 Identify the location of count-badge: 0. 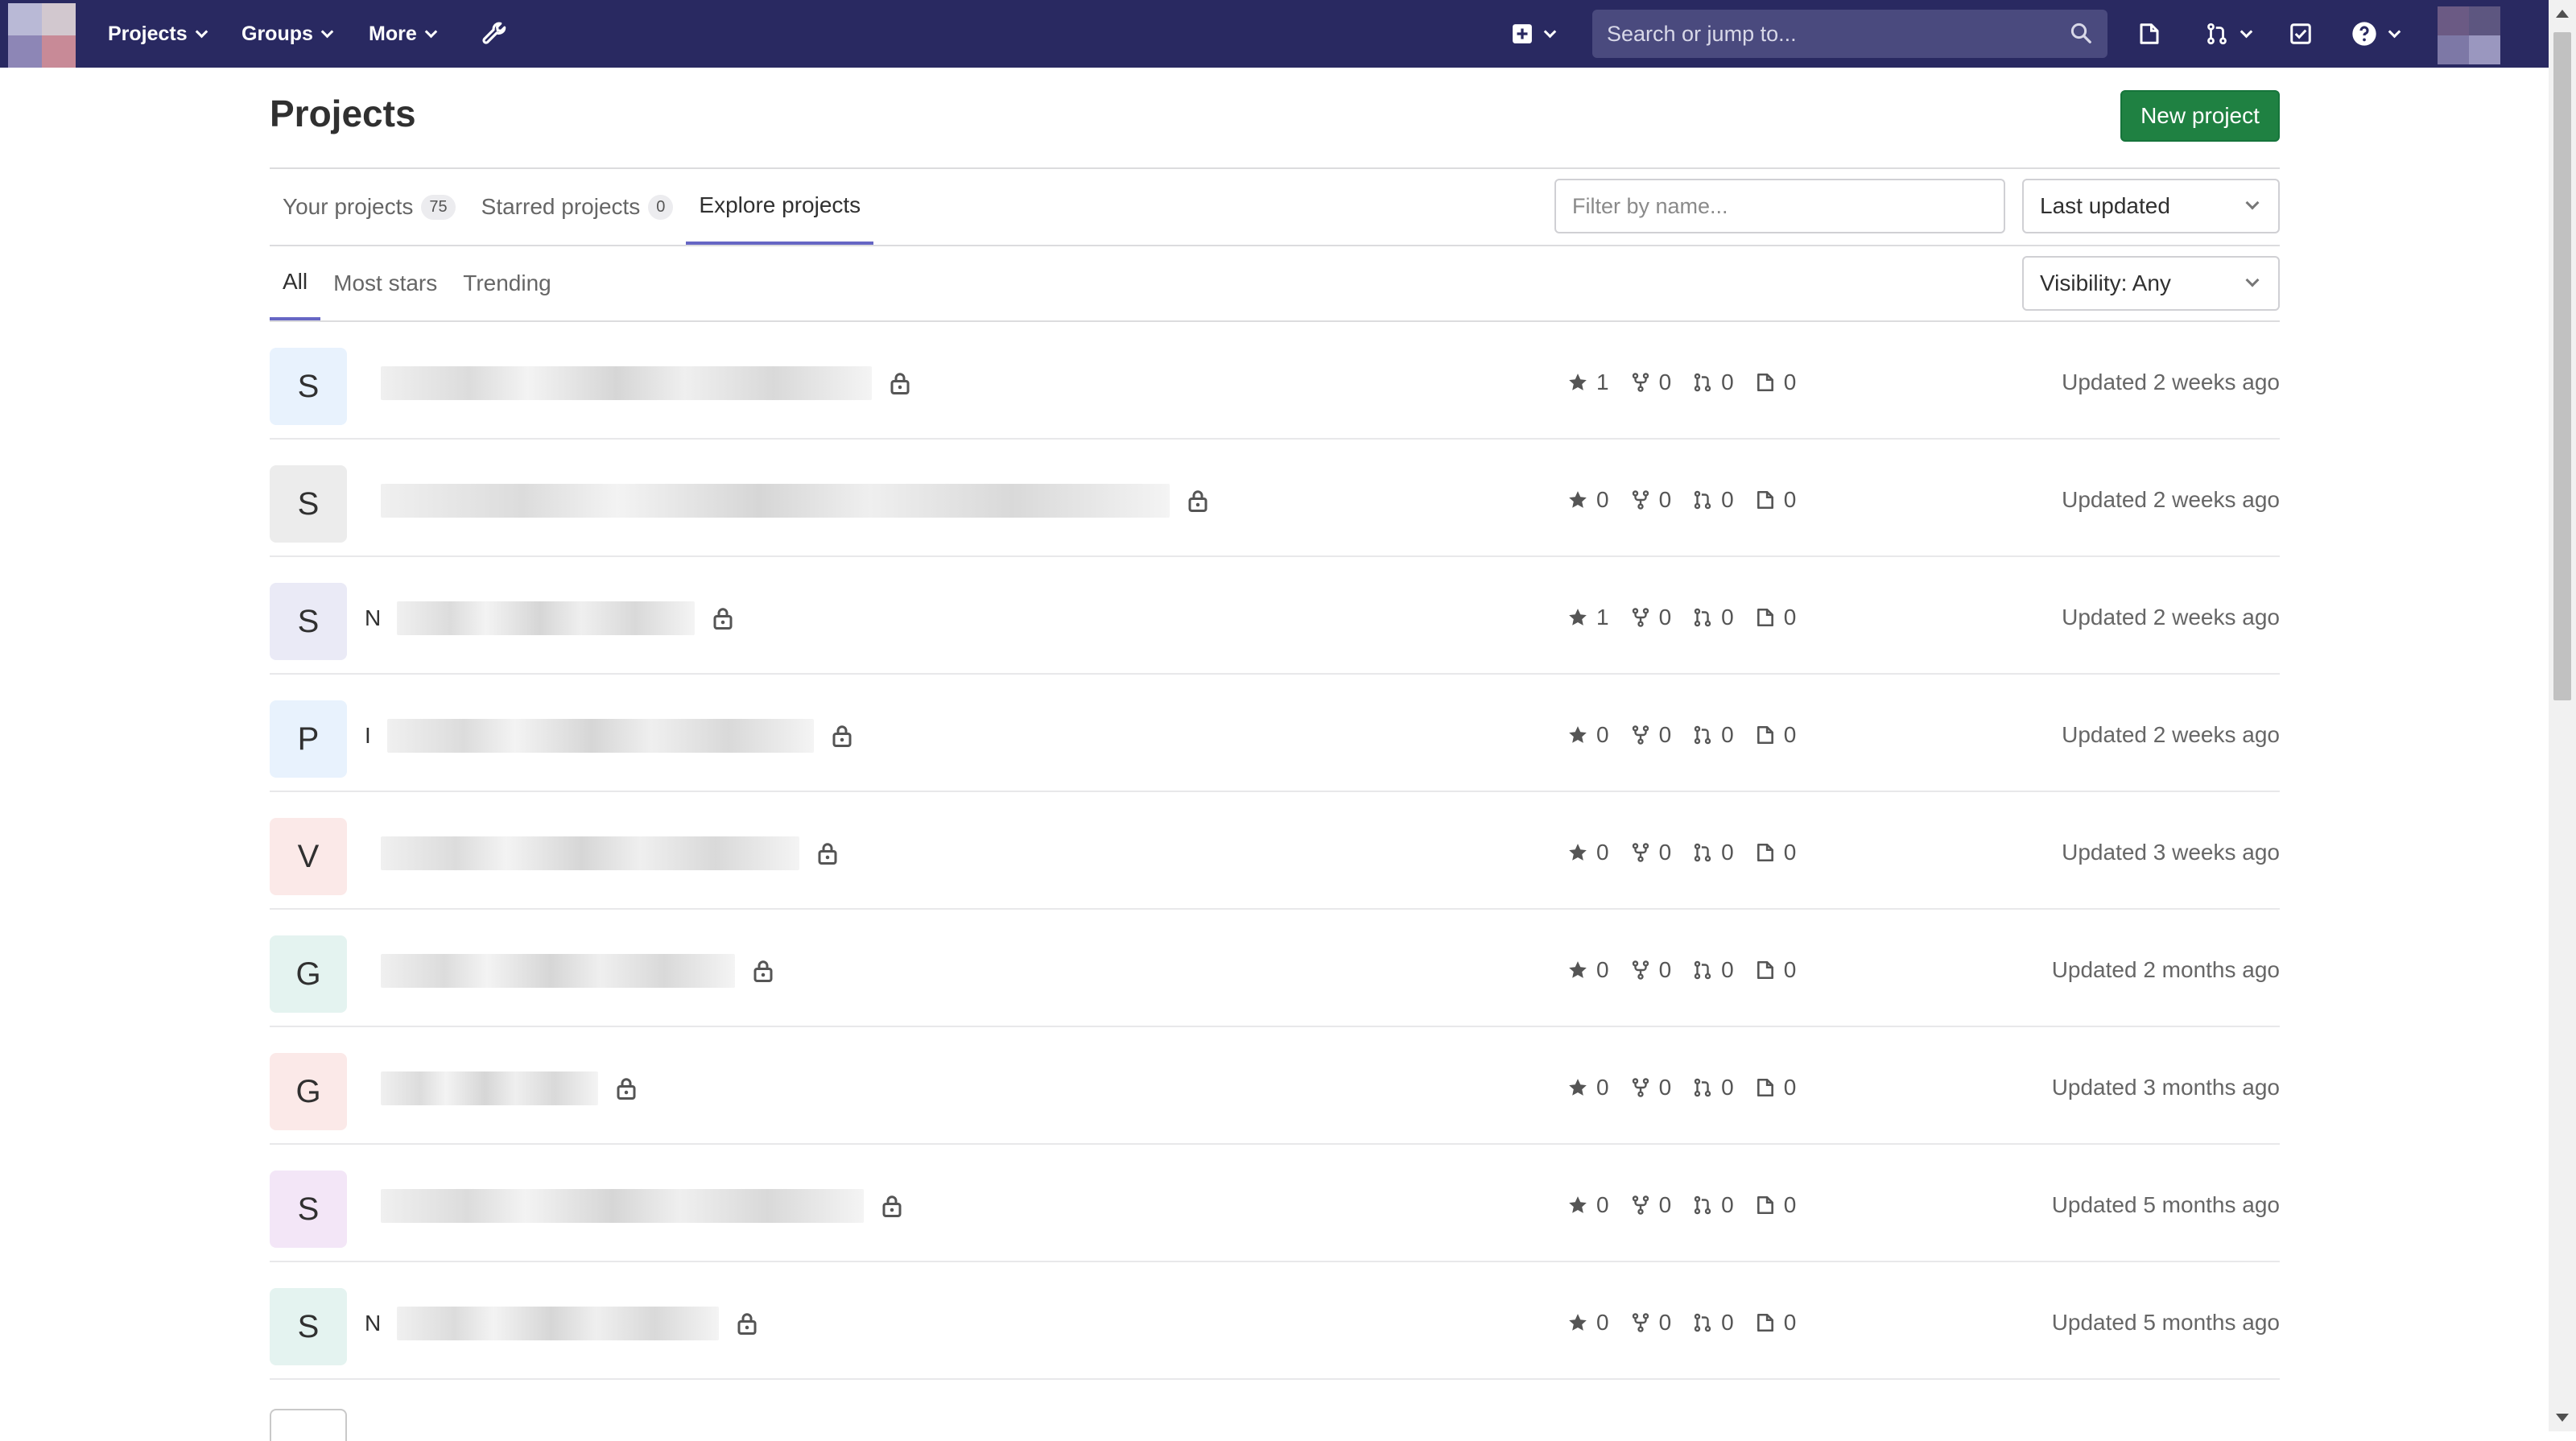
(661, 207).